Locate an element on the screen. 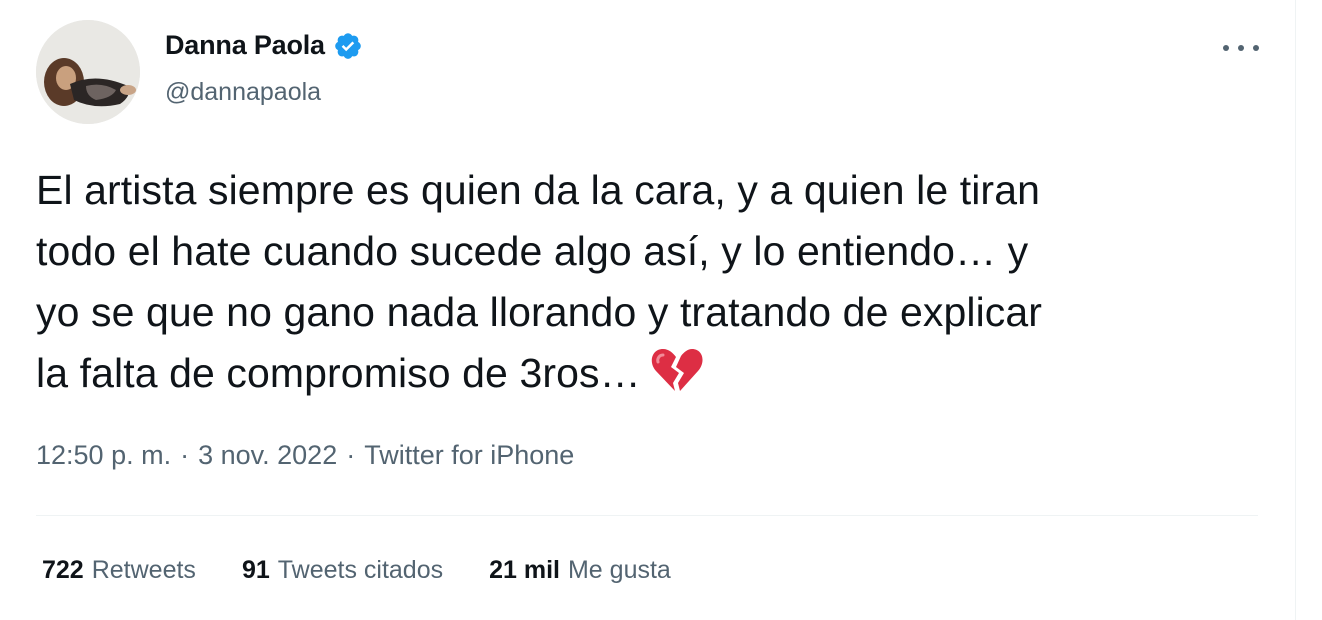 The width and height of the screenshot is (1322, 620). user-name-row: Danna Paola is located at coordinates (264, 45).